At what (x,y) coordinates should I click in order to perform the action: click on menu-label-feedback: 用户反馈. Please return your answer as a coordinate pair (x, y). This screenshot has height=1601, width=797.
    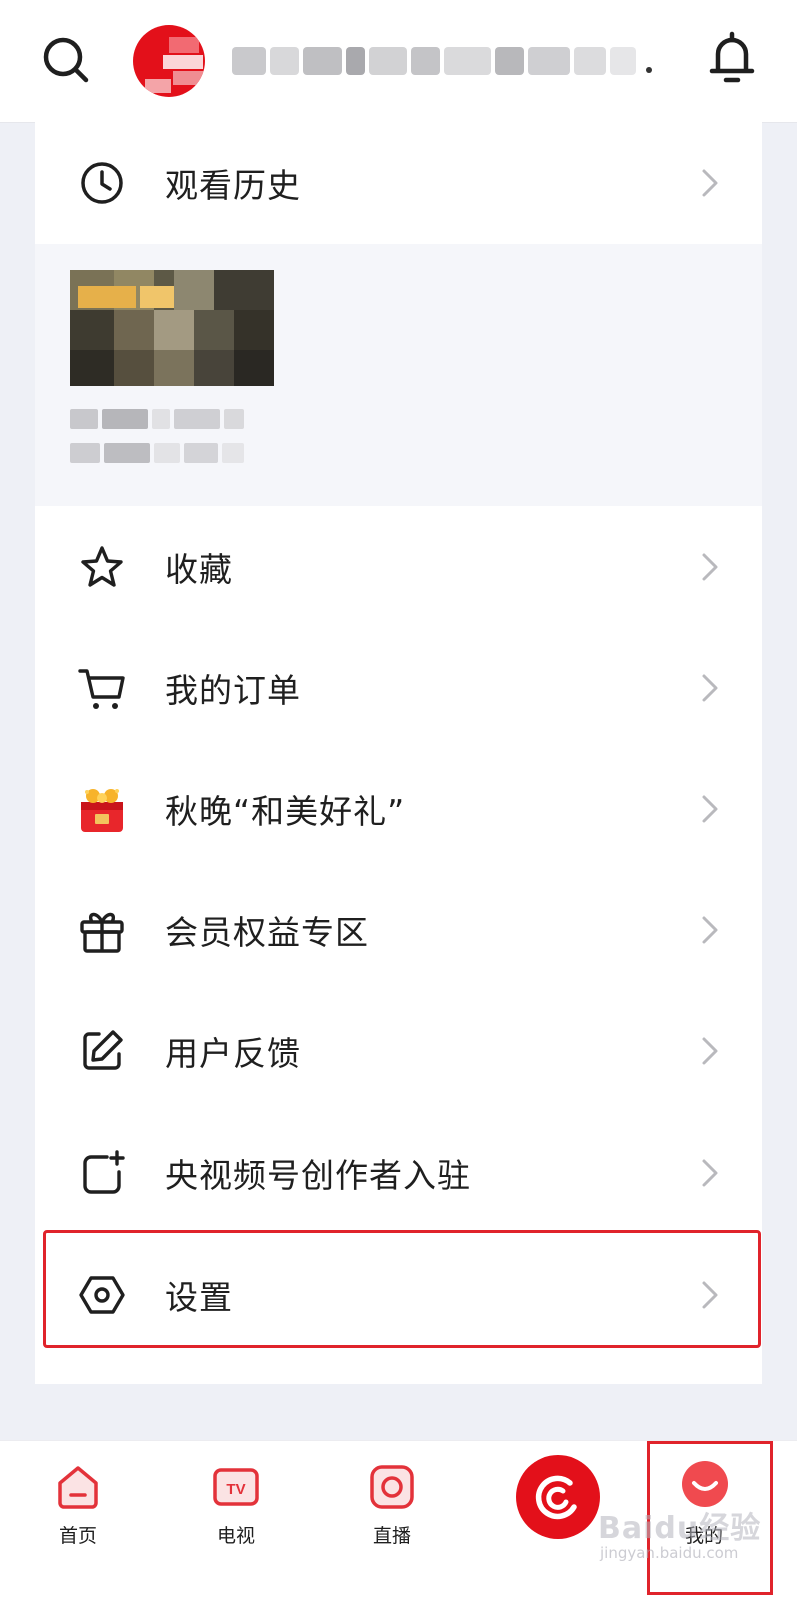
    Looking at the image, I should click on (233, 1053).